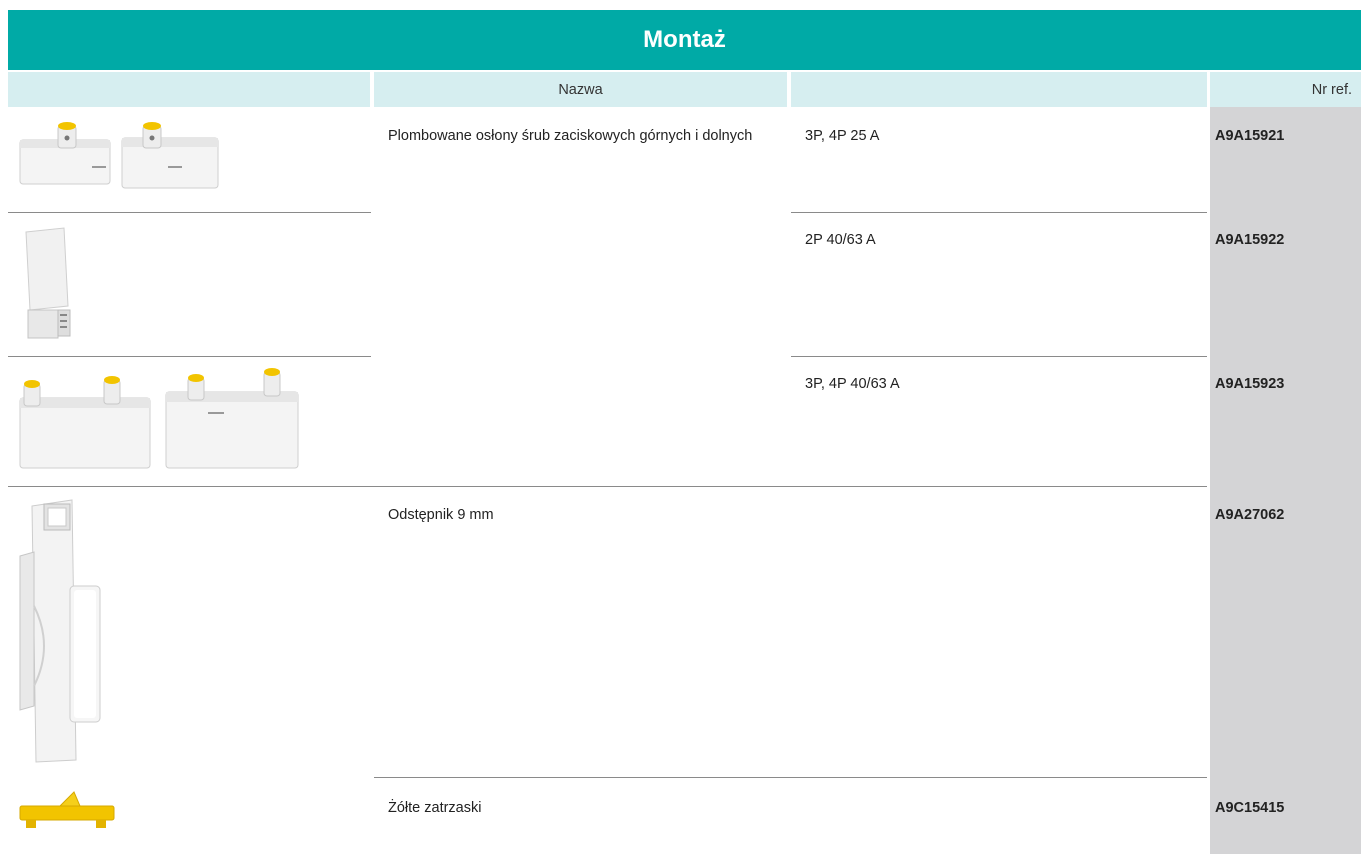  What do you see at coordinates (48, 283) in the screenshot?
I see `terminal-cover-side-icon` at bounding box center [48, 283].